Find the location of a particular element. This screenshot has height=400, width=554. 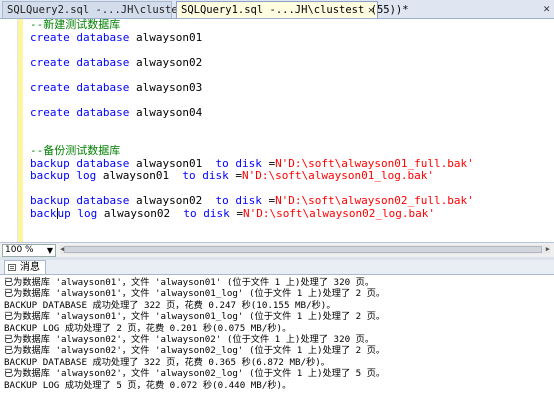

change-tracking-bar is located at coordinates (20, 130).